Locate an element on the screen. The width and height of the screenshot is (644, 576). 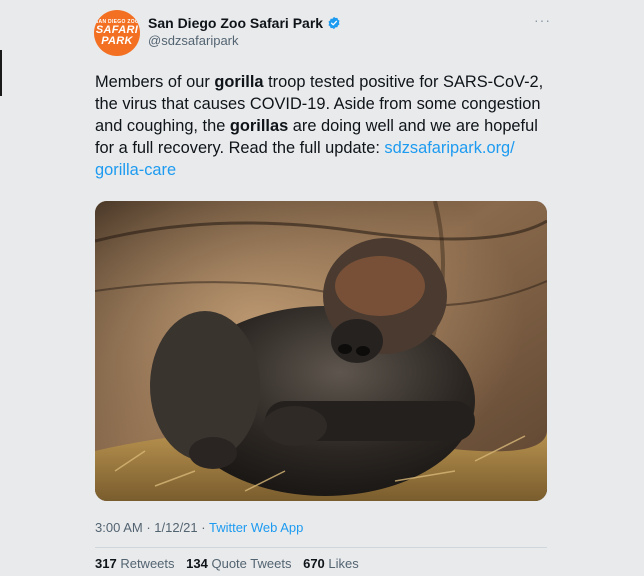
retweets-label: Retweets is located at coordinates (147, 563).